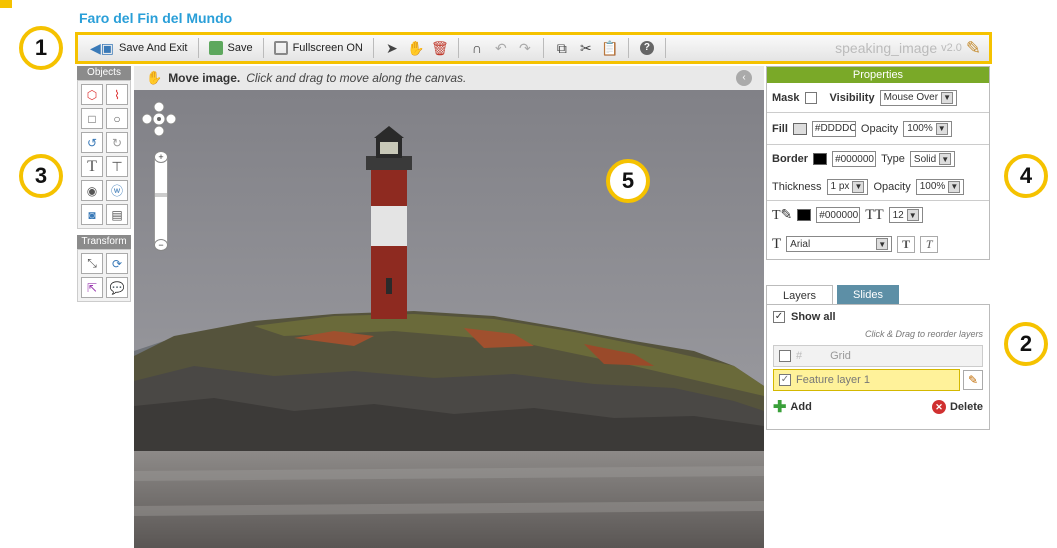  Describe the element at coordinates (780, 128) in the screenshot. I see `fill-label: Fill` at that location.